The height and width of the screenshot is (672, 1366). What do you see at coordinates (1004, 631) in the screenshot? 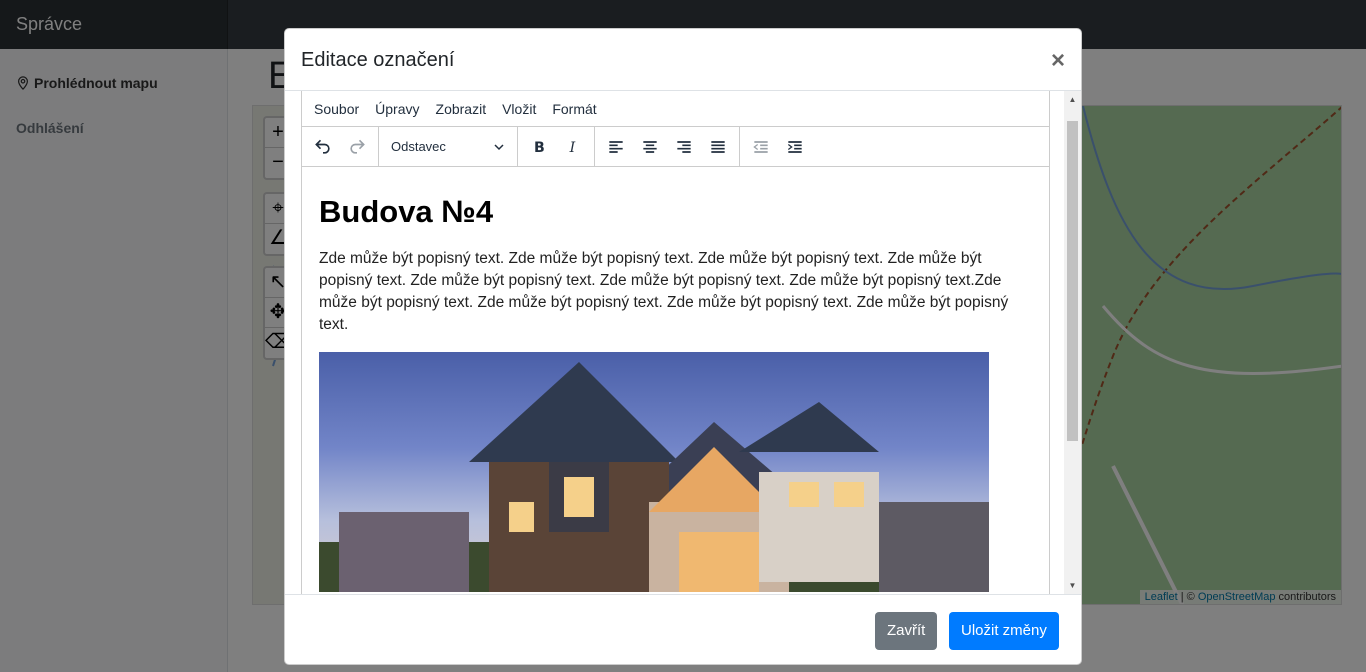
I see `save-button: Uložit změny` at bounding box center [1004, 631].